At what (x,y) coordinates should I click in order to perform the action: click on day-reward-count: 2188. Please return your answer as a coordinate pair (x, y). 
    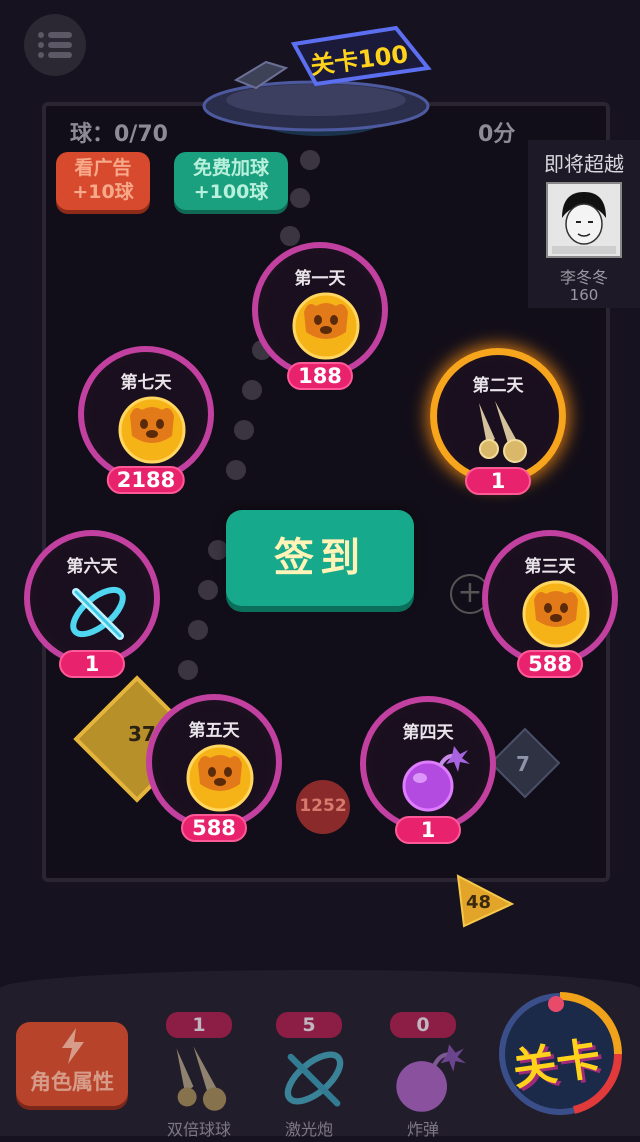
    Looking at the image, I should click on (146, 480).